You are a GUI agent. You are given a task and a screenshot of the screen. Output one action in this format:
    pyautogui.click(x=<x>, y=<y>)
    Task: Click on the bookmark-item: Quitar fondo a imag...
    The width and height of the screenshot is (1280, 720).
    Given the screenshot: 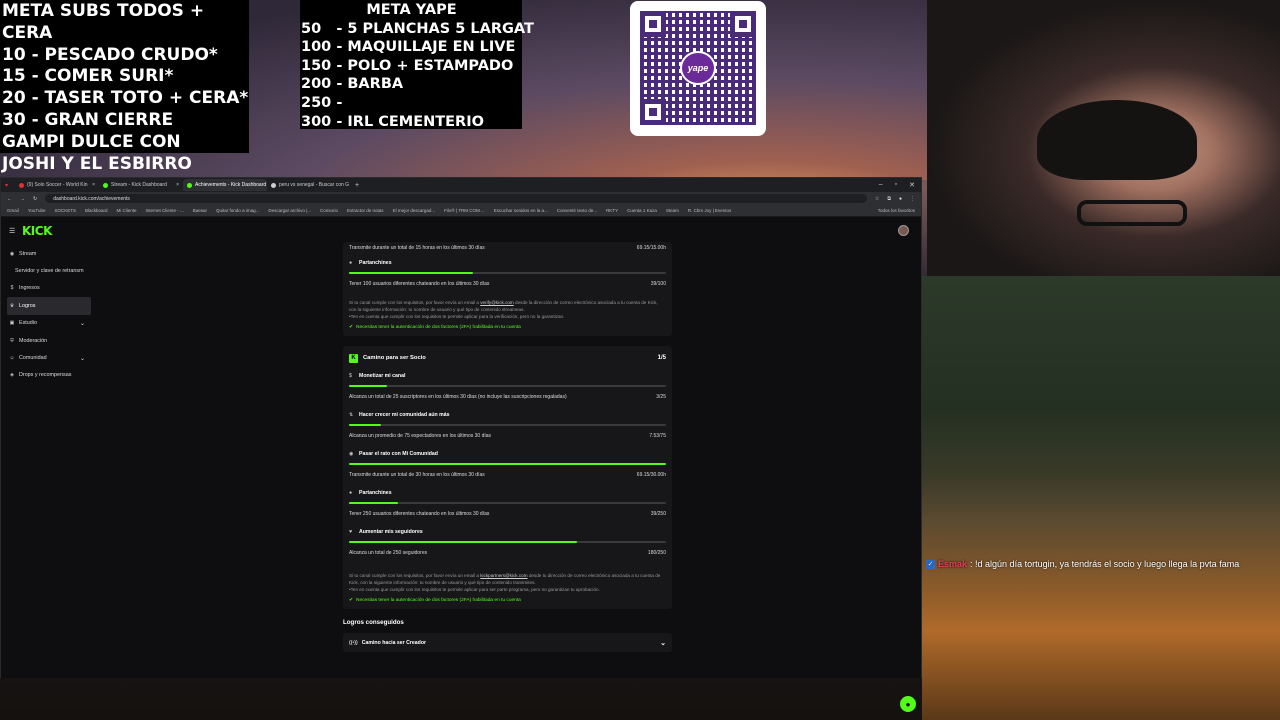 What is the action you would take?
    pyautogui.click(x=237, y=210)
    